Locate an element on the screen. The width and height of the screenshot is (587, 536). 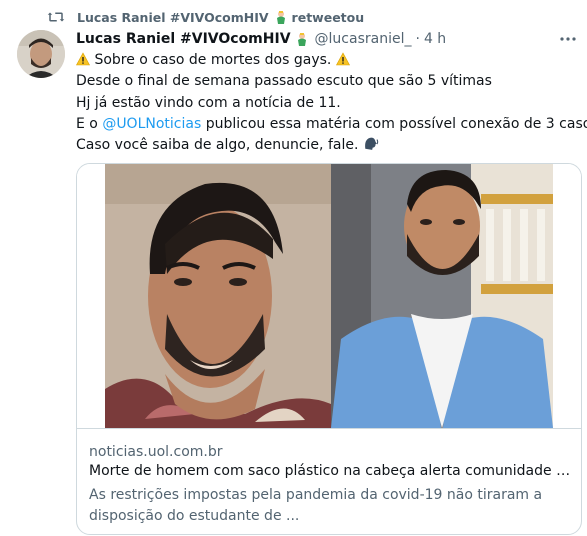
tweet-line-5: Caso você saiba de algo, denuncie, fale. is located at coordinates (330, 145).